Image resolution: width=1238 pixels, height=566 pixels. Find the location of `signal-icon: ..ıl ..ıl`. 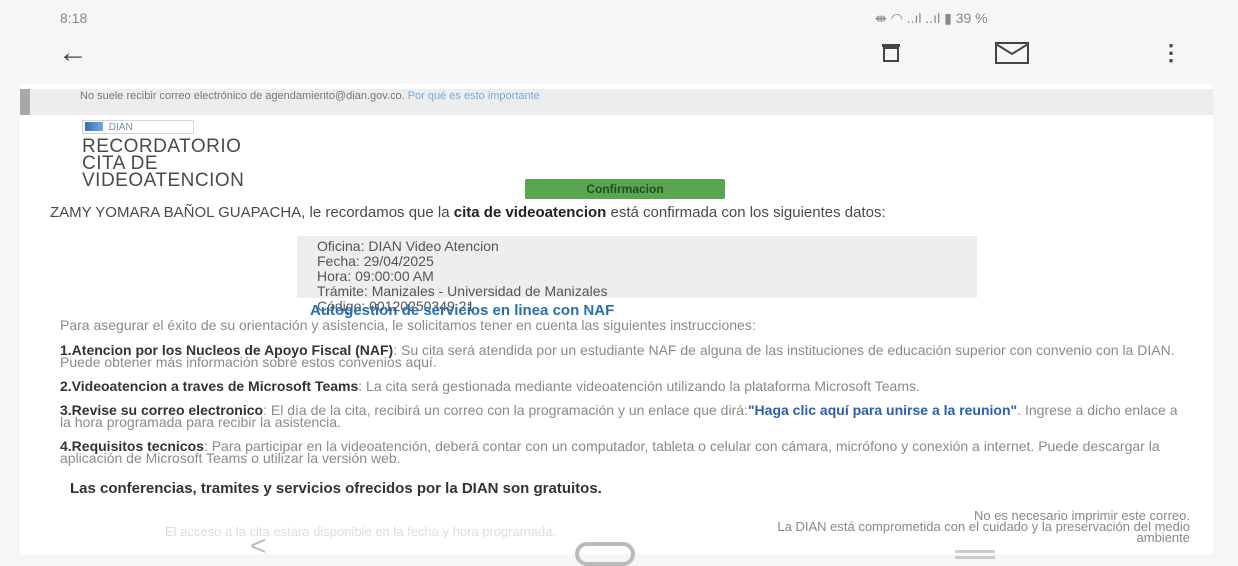

signal-icon: ..ıl ..ıl is located at coordinates (923, 18).